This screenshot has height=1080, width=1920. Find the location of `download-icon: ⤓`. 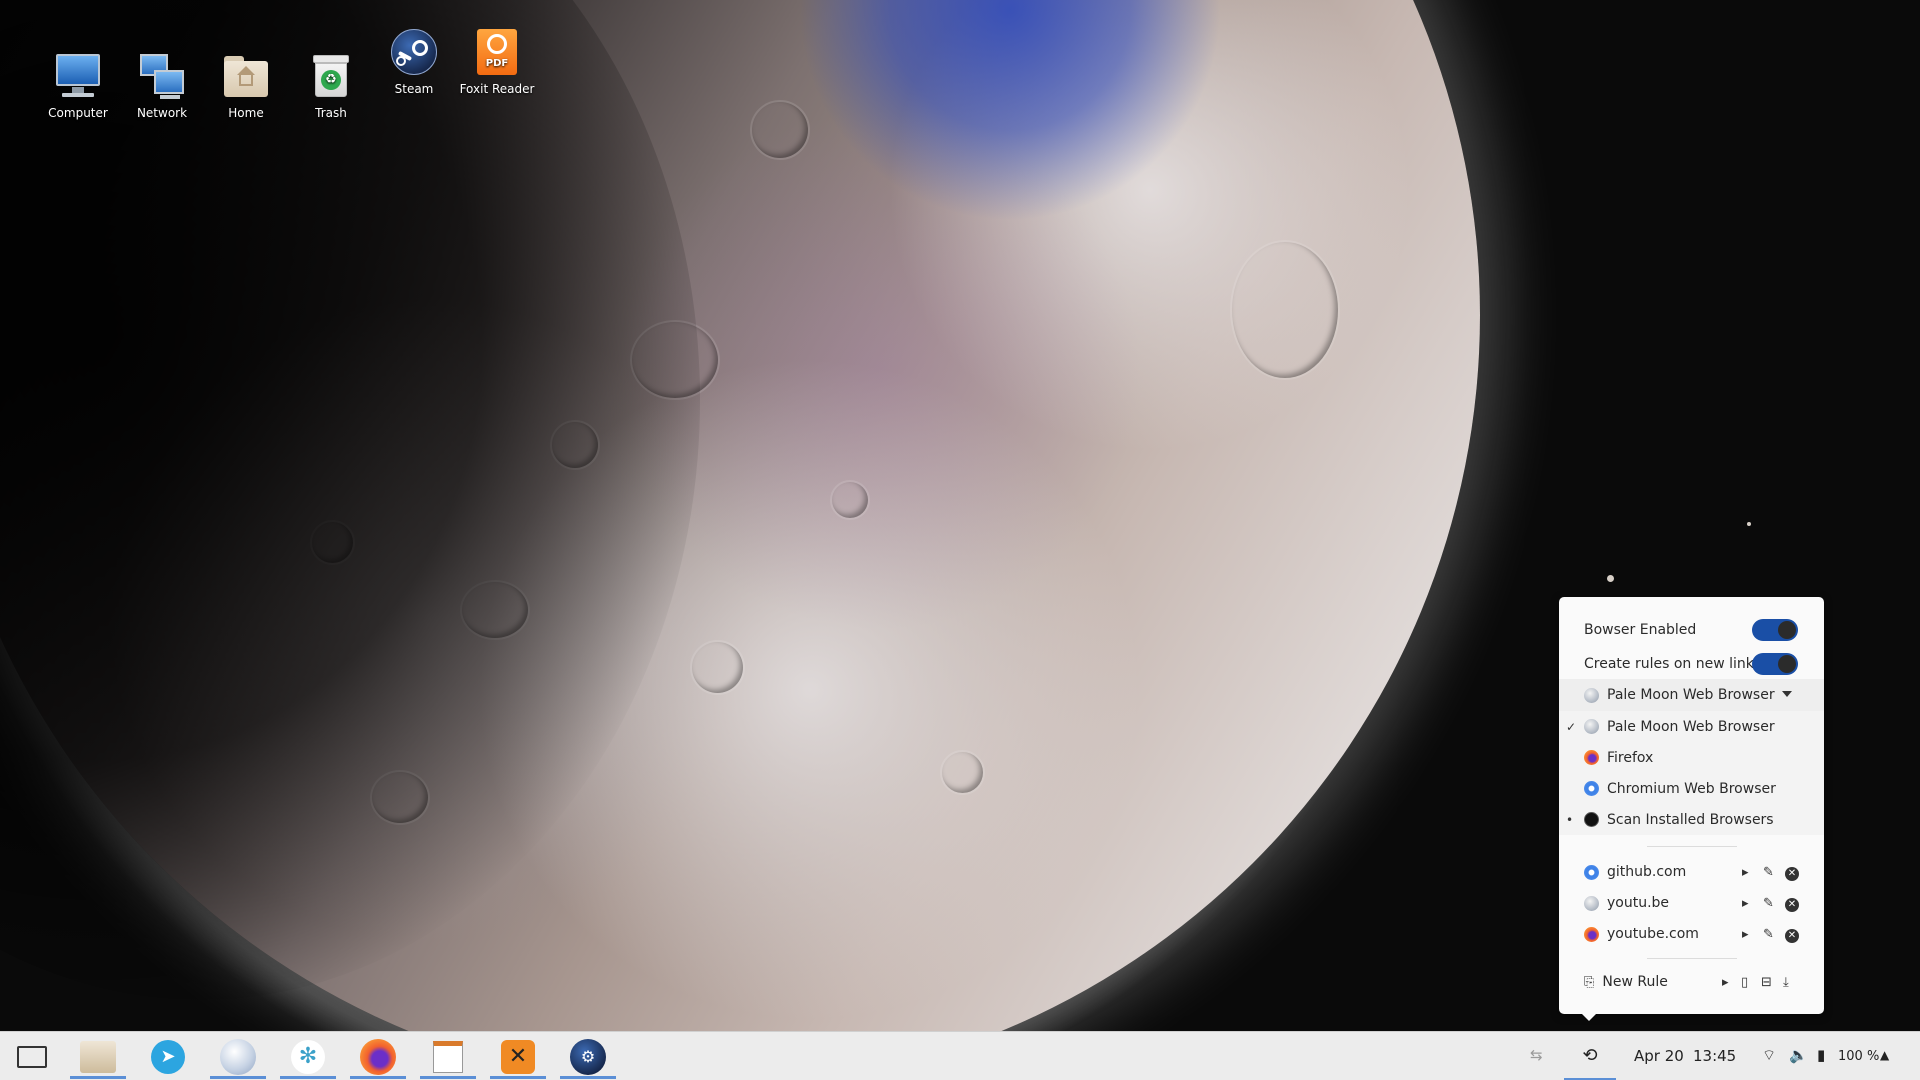

download-icon: ⤓ is located at coordinates (1786, 982).